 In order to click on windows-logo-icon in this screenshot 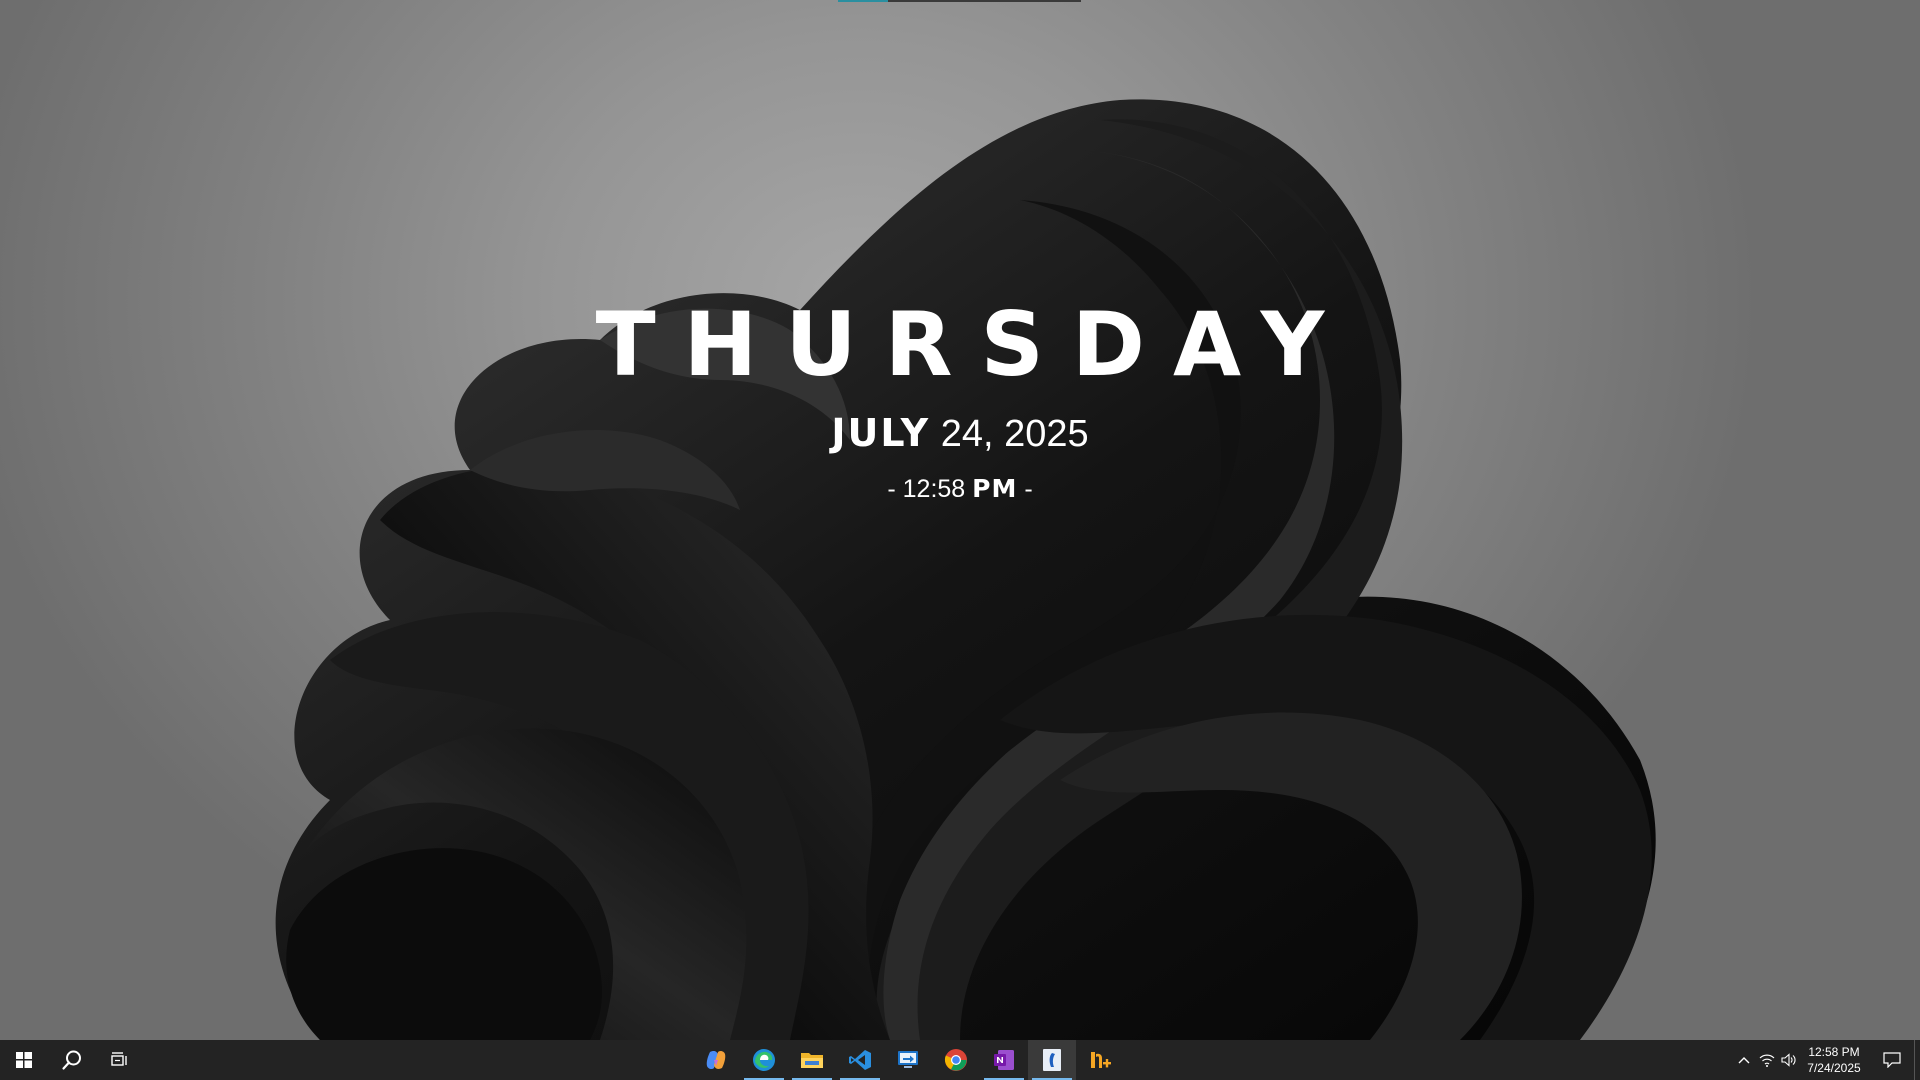, I will do `click(24, 1060)`.